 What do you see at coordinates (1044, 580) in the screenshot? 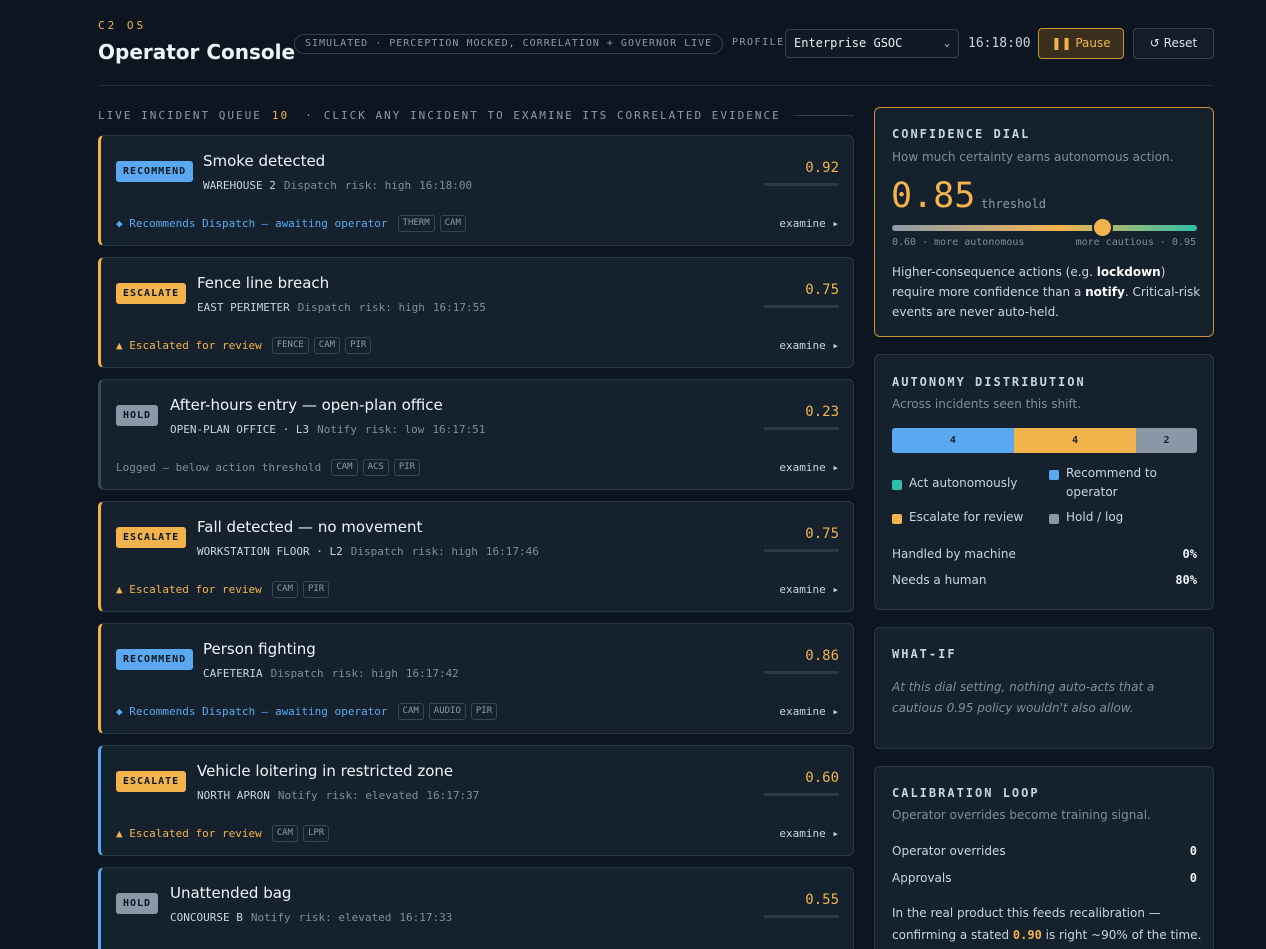
I see `stat-human: Needs a human 80%` at bounding box center [1044, 580].